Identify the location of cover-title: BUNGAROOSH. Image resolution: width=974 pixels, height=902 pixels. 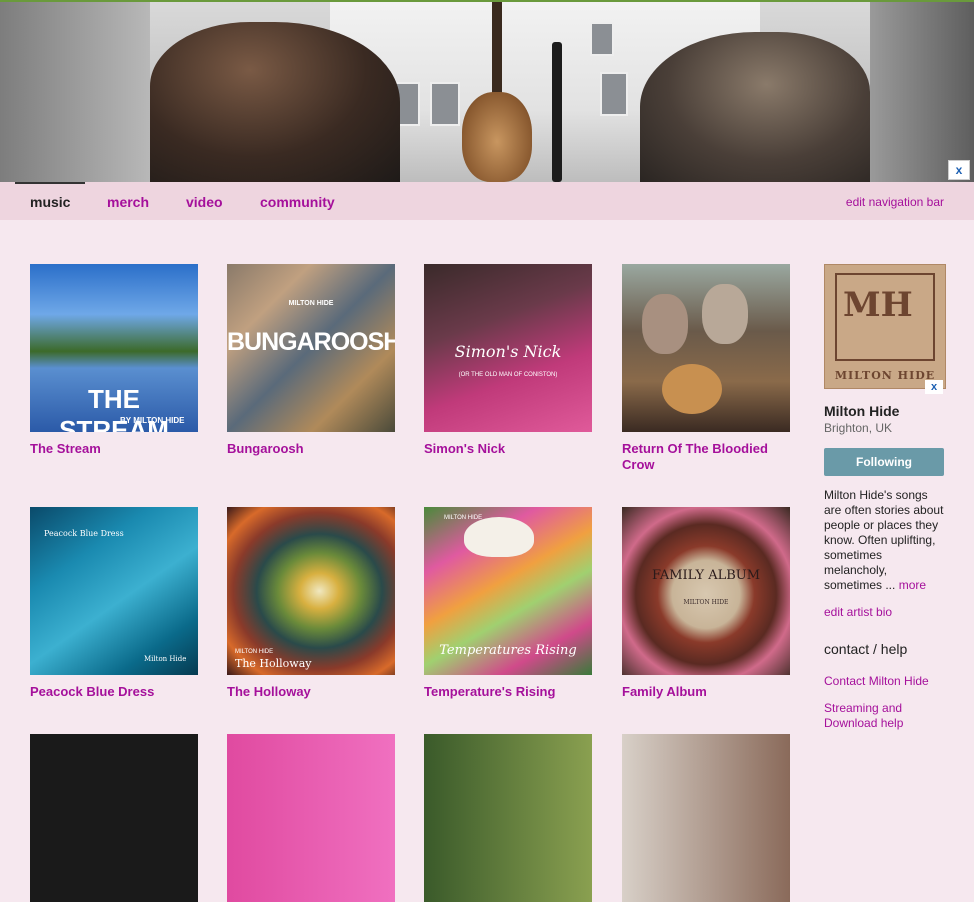
(311, 342).